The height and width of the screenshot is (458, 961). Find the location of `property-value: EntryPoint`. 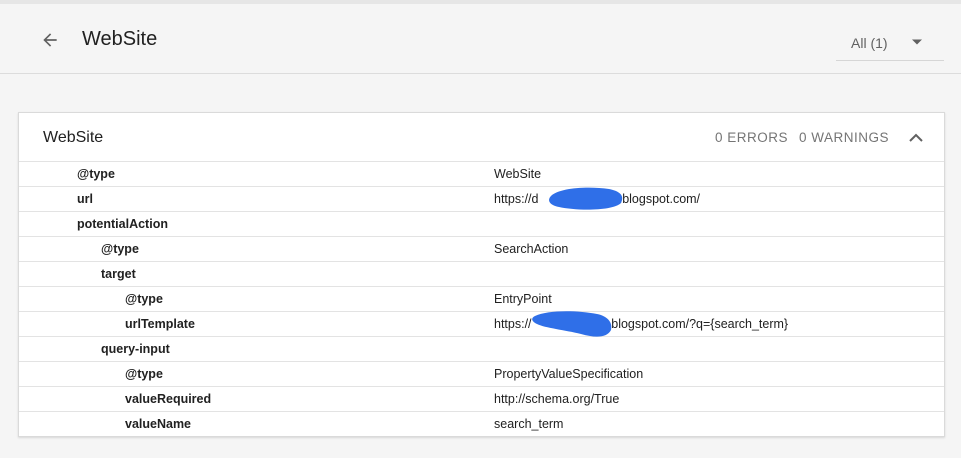

property-value: EntryPoint is located at coordinates (523, 299).